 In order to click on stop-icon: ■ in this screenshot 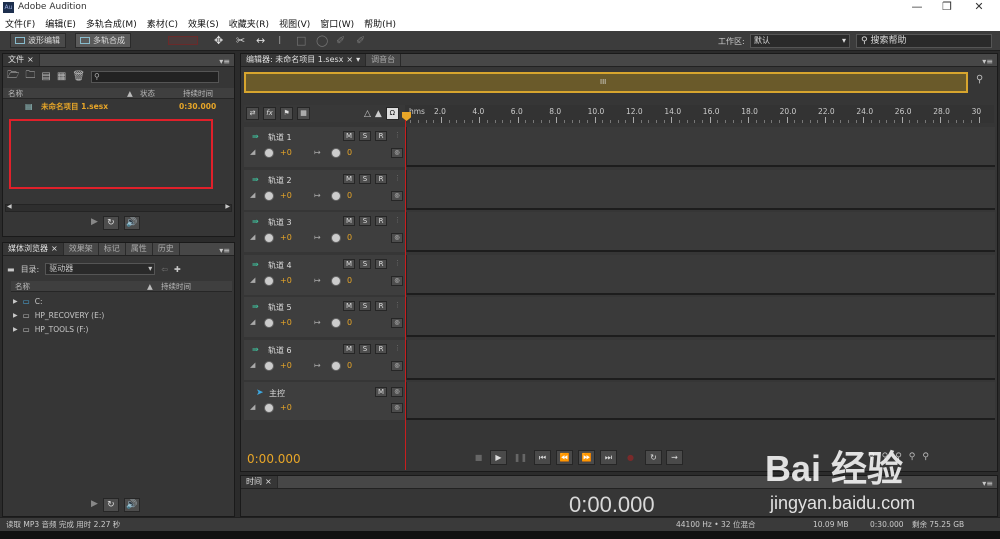, I will do `click(478, 457)`.